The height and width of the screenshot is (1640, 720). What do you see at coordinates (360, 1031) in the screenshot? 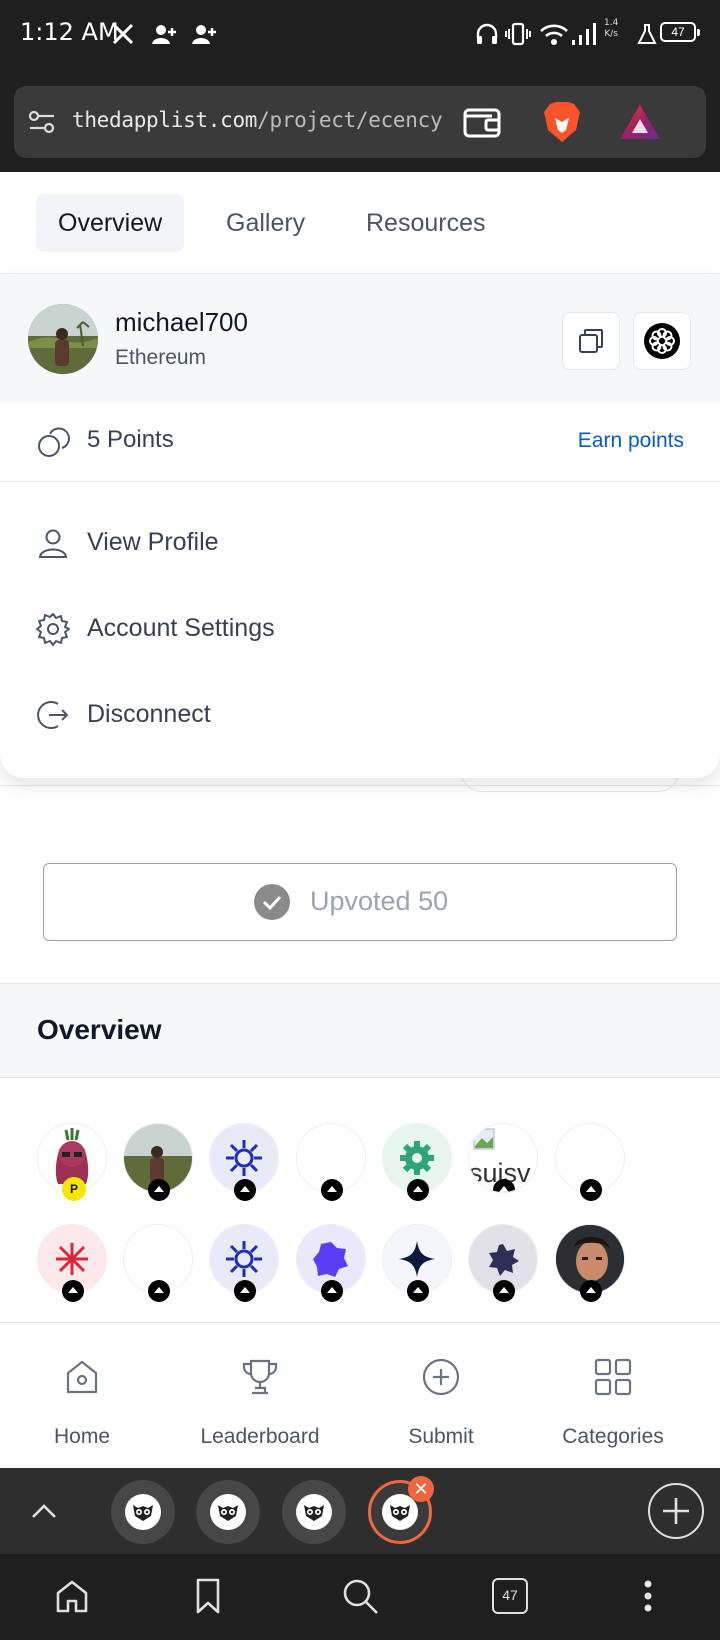
I see `overview-section-header: Overview` at bounding box center [360, 1031].